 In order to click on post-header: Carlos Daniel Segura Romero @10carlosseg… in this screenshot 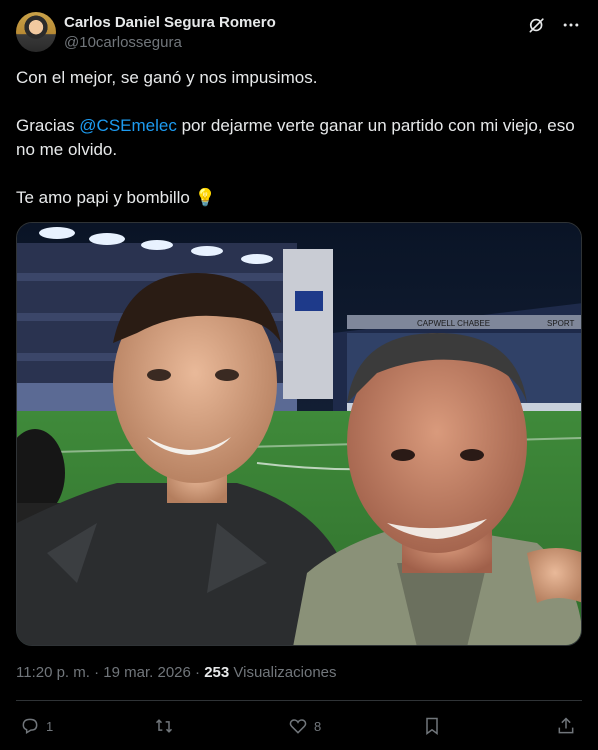, I will do `click(299, 33)`.